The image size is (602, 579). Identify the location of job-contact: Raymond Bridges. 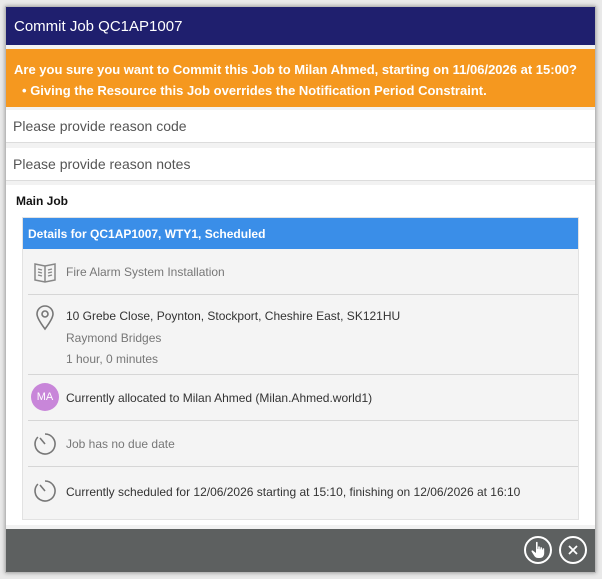
(114, 338).